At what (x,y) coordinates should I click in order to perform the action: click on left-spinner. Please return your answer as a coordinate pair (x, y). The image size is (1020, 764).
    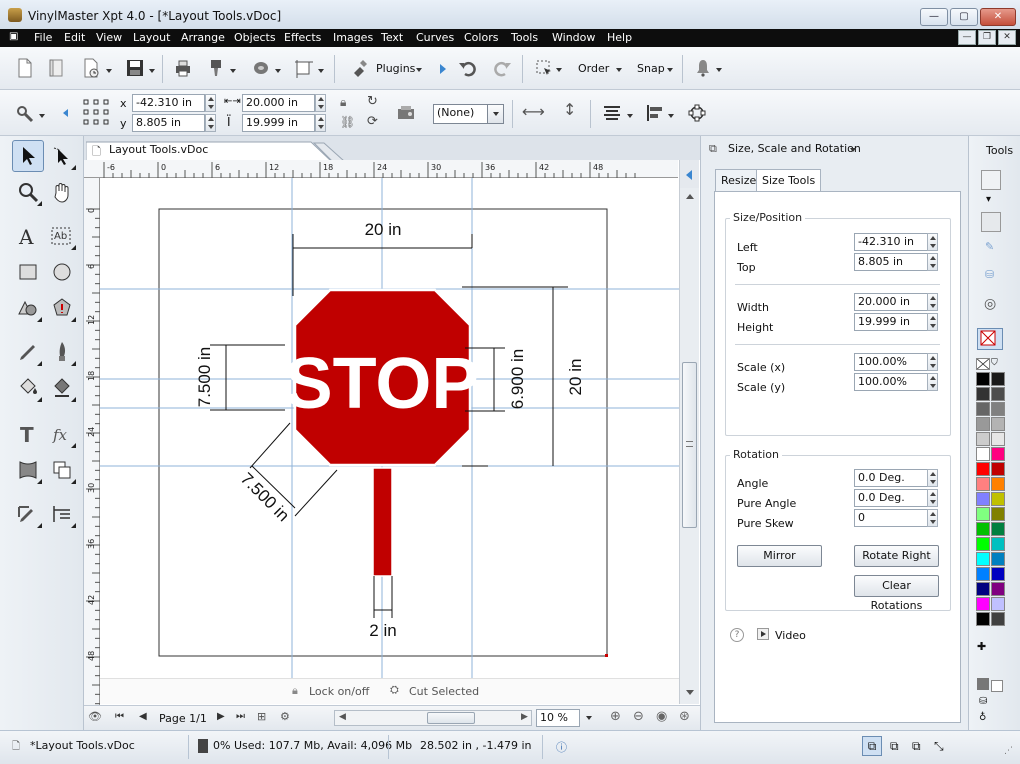
    Looking at the image, I should click on (932, 242).